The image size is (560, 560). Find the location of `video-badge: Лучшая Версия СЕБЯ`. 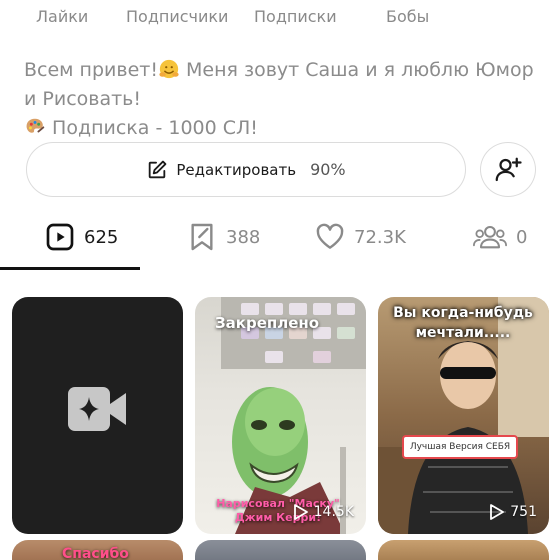

video-badge: Лучшая Версия СЕБЯ is located at coordinates (460, 447).